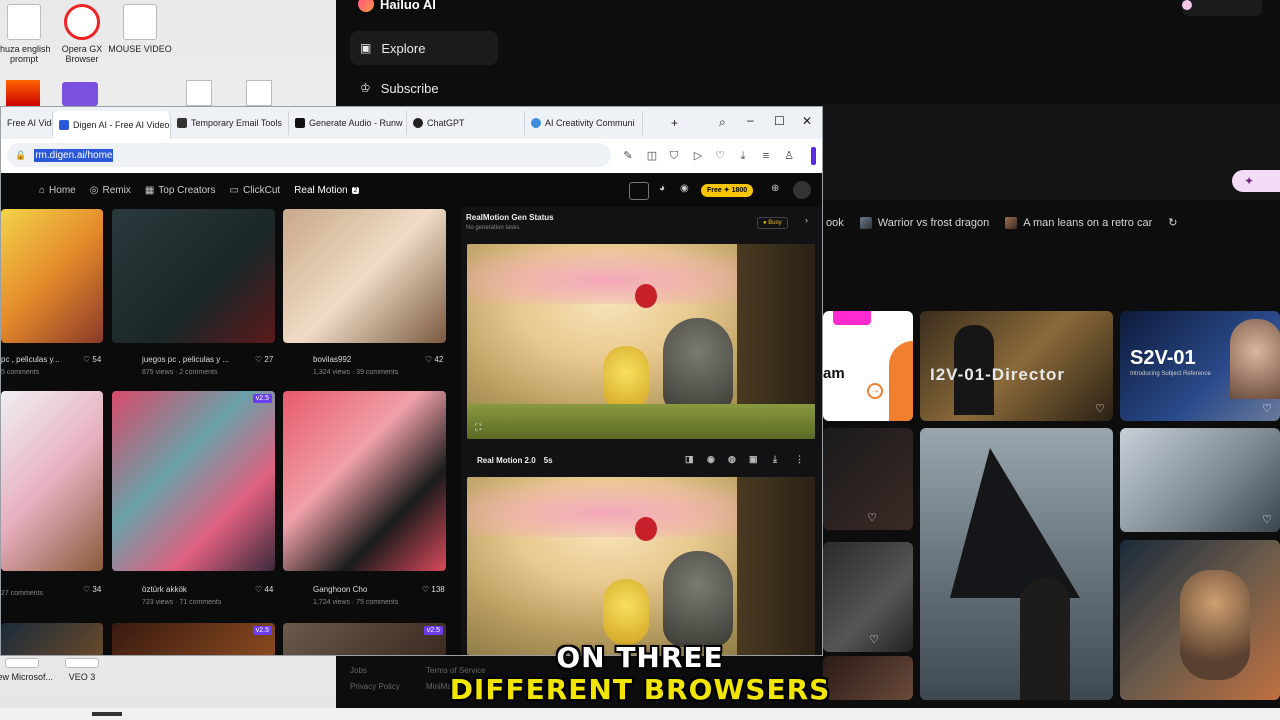 The height and width of the screenshot is (720, 1280). What do you see at coordinates (776, 566) in the screenshot?
I see `tree-trunk` at bounding box center [776, 566].